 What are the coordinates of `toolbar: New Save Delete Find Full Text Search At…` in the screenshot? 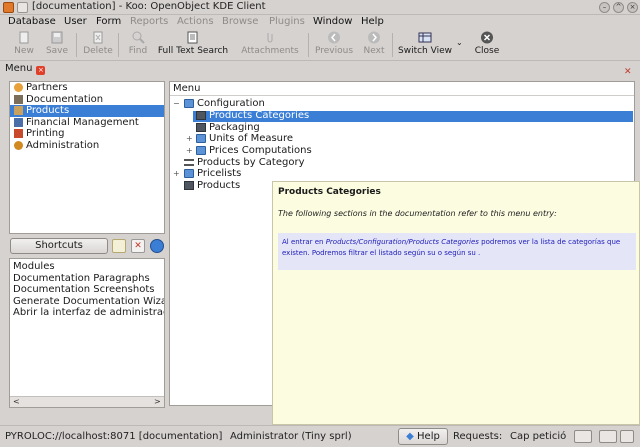 It's located at (320, 45).